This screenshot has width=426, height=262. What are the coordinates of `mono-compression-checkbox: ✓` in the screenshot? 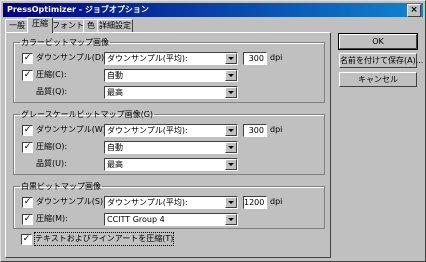 It's located at (27, 219).